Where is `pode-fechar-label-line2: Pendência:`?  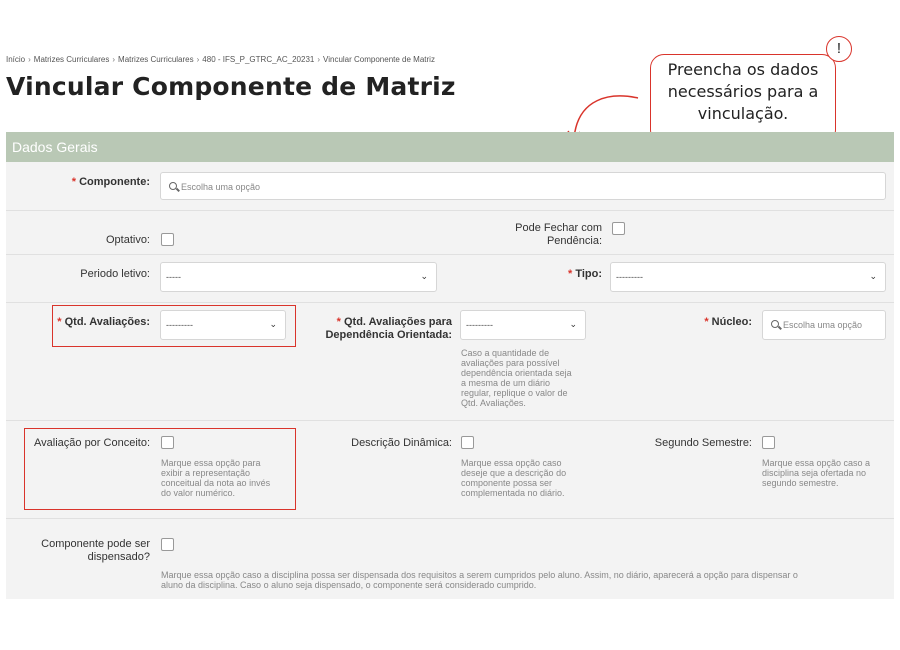 pode-fechar-label-line2: Pendência: is located at coordinates (574, 241).